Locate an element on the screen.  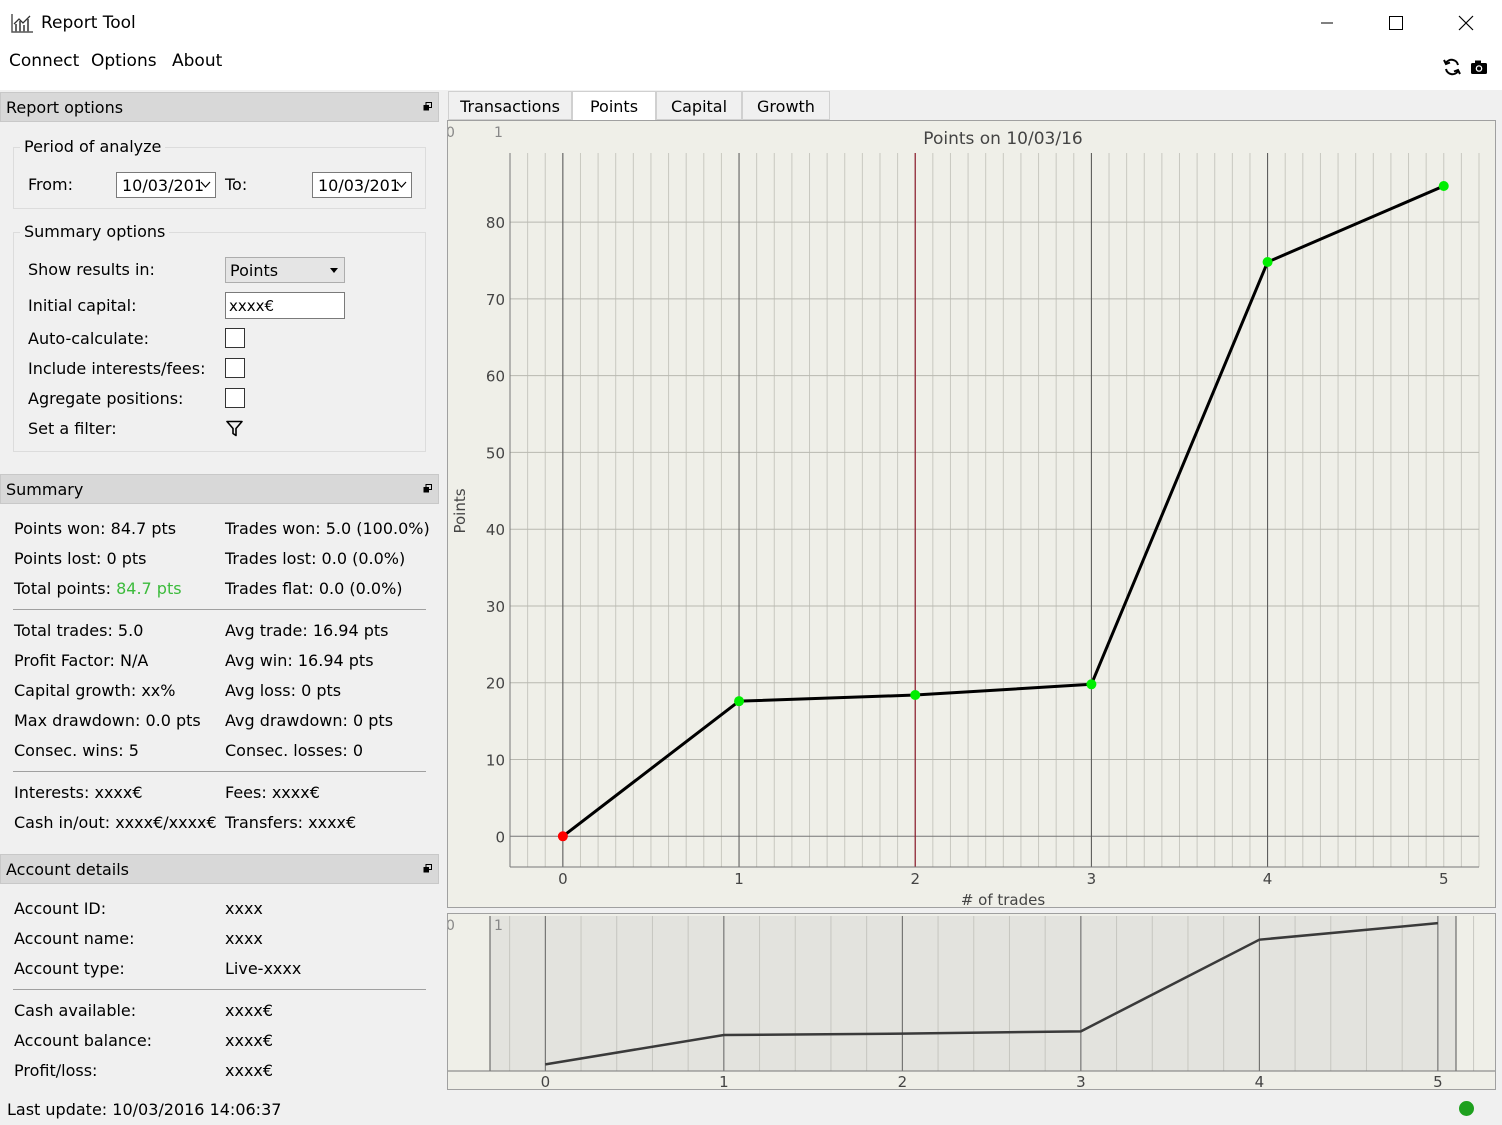
report-options-header: Report options is located at coordinates (219, 107).